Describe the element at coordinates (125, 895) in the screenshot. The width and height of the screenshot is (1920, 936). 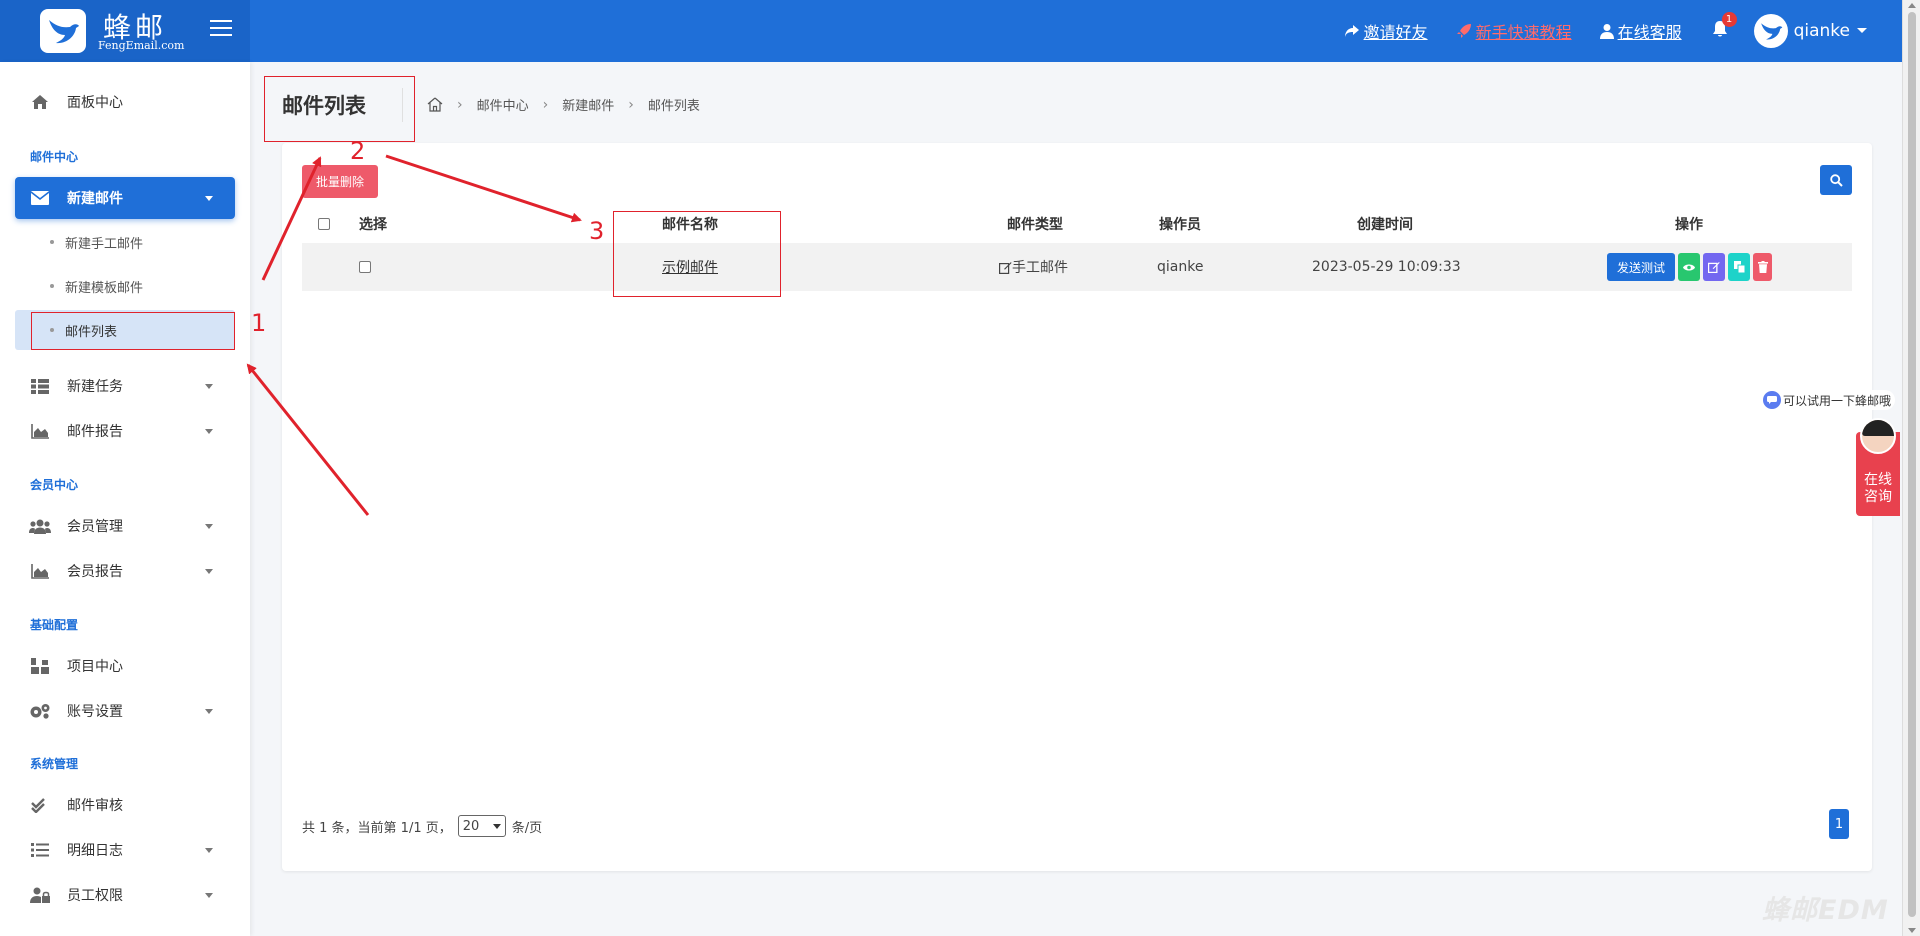
I see `sidebar-item-staff-permission: 员工权限` at that location.